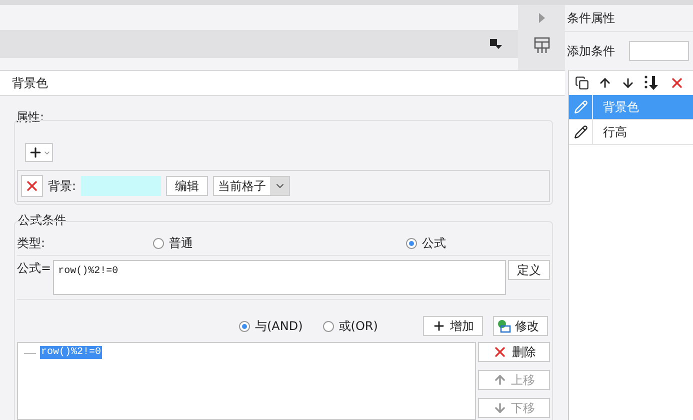  I want to click on close-icon, so click(32, 186).